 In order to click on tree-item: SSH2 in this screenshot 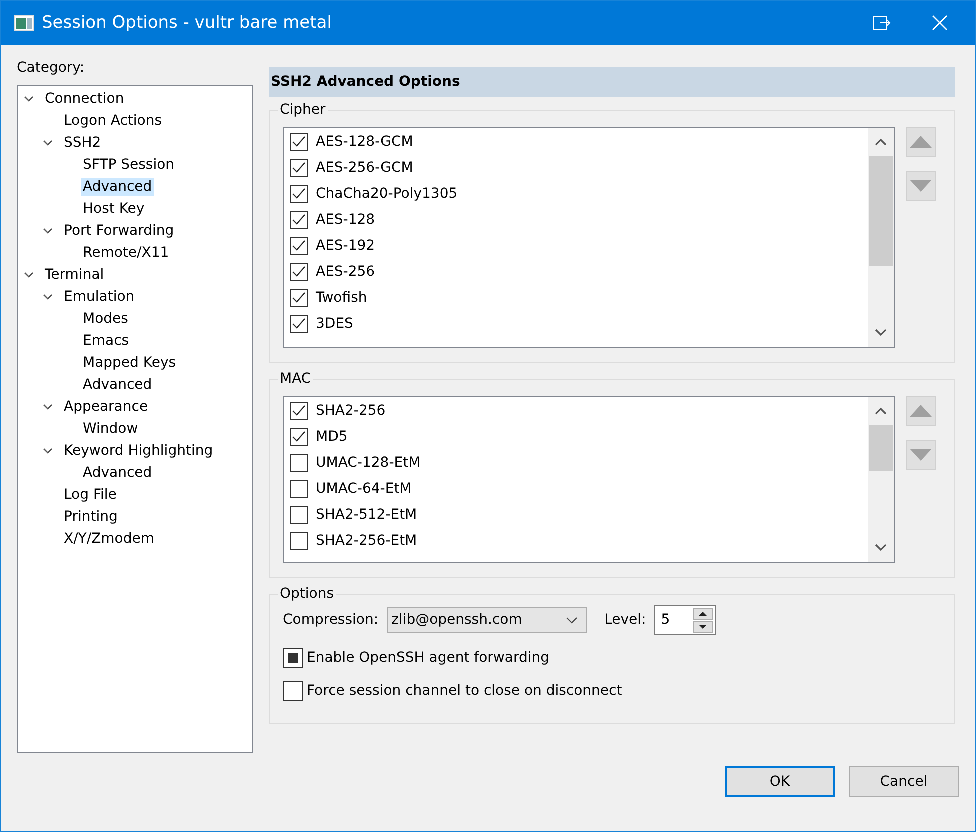, I will do `click(83, 143)`.